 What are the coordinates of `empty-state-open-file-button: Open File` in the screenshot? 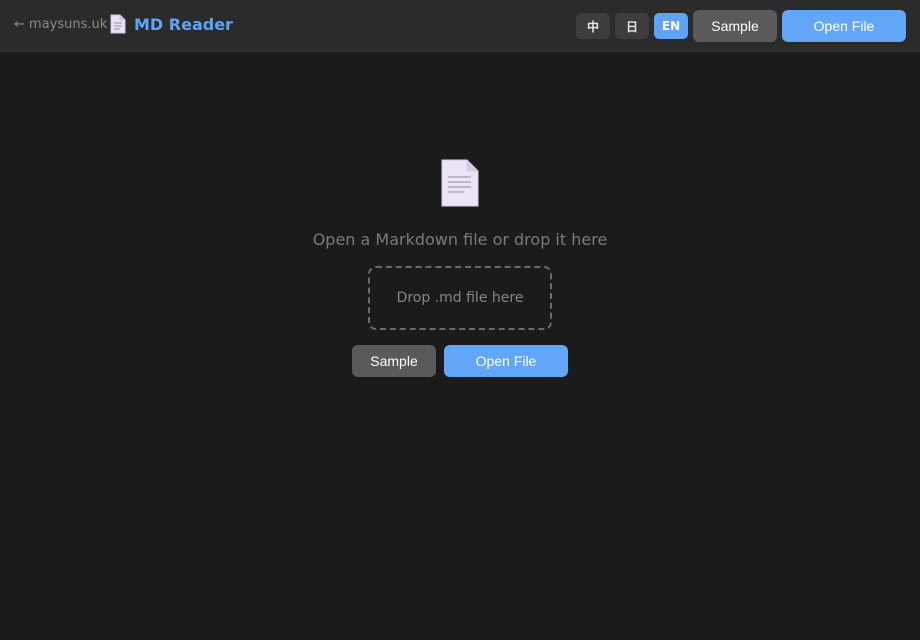 It's located at (506, 361).